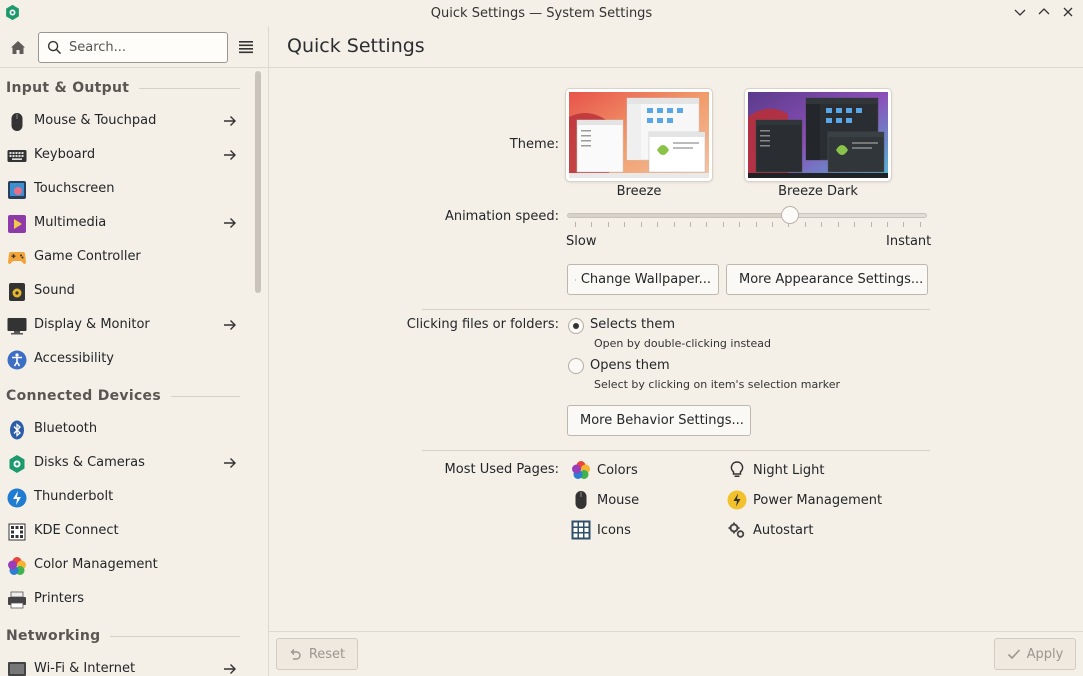 The height and width of the screenshot is (676, 1083). What do you see at coordinates (818, 191) in the screenshot?
I see `theme-name-breeze-dark: Breeze Dark` at bounding box center [818, 191].